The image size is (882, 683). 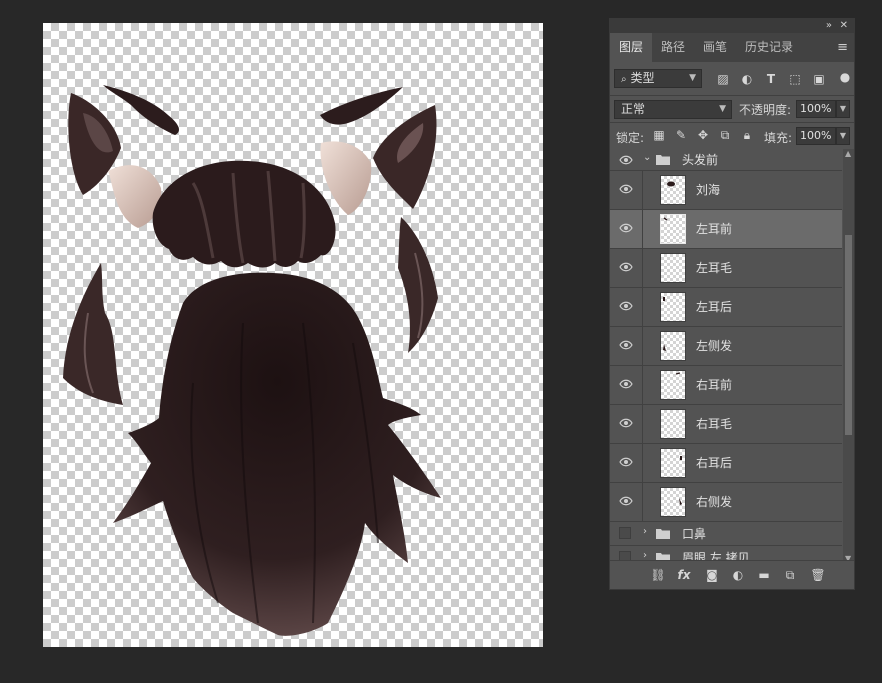 I want to click on layers-scrollbar: ▲ ▼, so click(x=848, y=356).